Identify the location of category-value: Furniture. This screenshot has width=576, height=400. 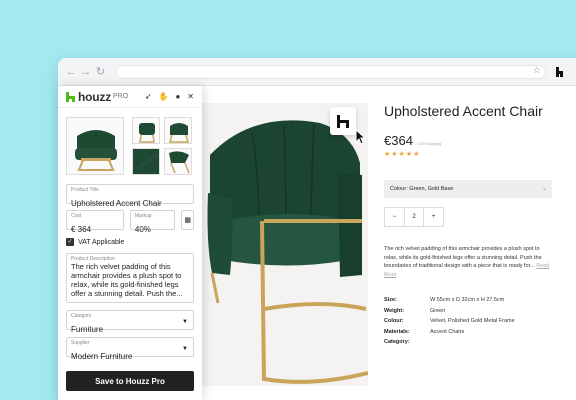
(87, 329).